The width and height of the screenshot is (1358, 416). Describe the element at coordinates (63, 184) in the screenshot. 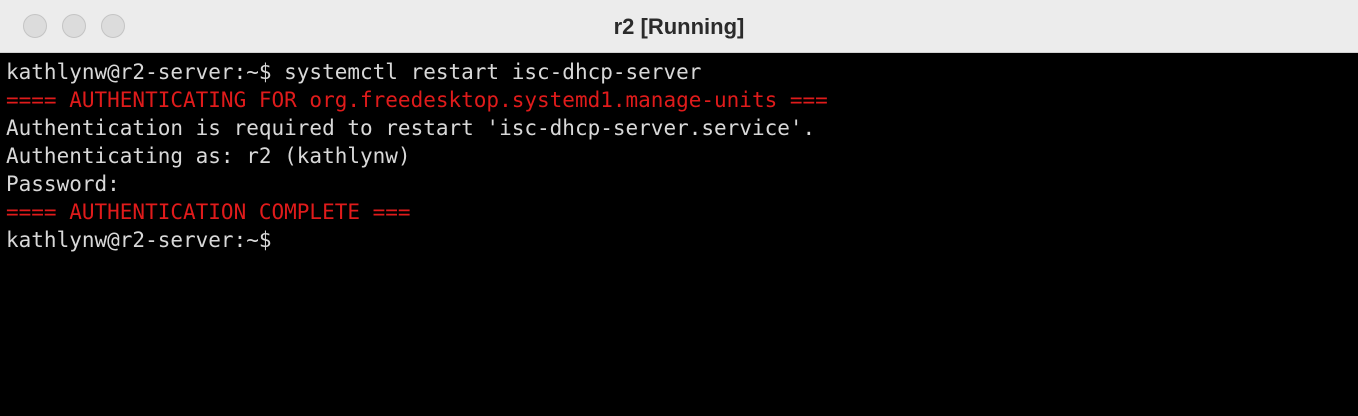

I see `terminal-line-password: Password:` at that location.